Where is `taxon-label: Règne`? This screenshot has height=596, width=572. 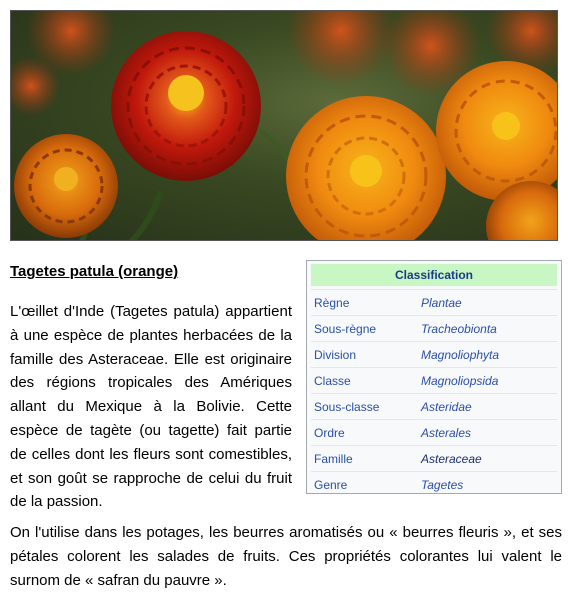
taxon-label: Règne is located at coordinates (366, 303).